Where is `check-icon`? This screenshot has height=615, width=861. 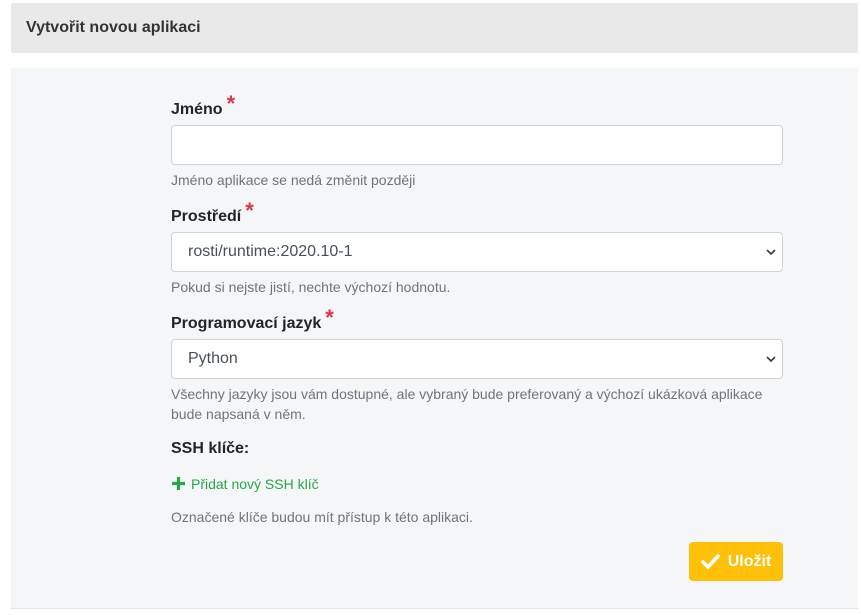 check-icon is located at coordinates (710, 561).